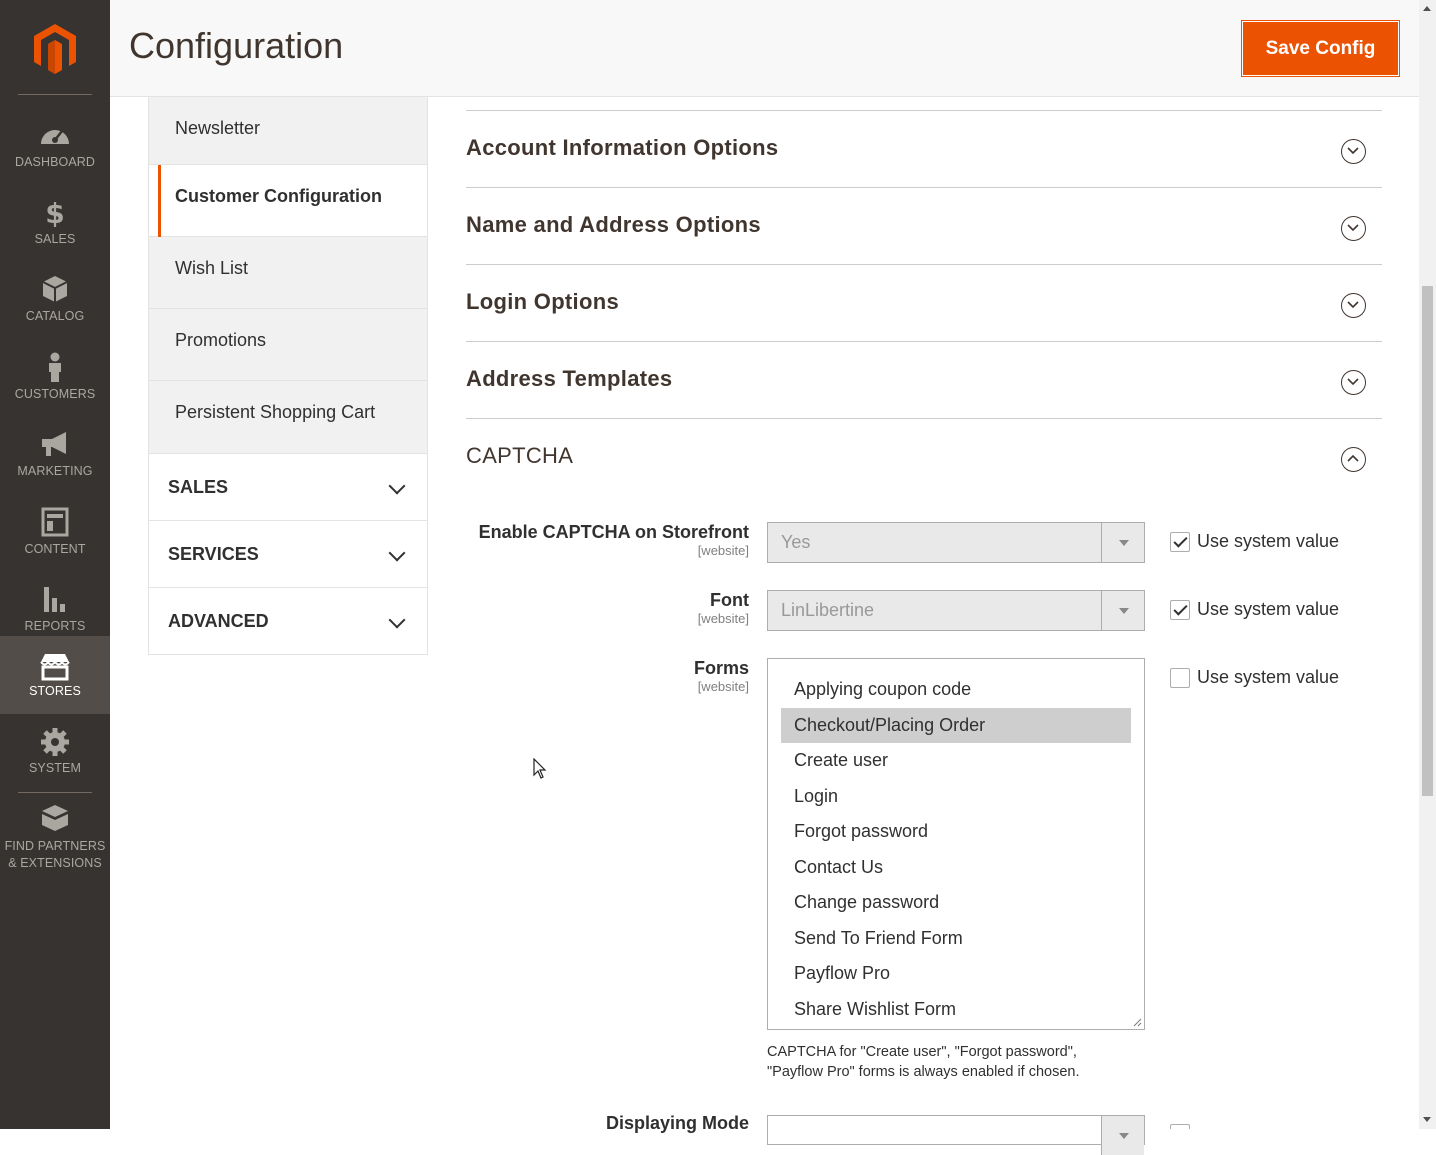 The image size is (1436, 1155). I want to click on nav-marketing: MARKETING, so click(55, 456).